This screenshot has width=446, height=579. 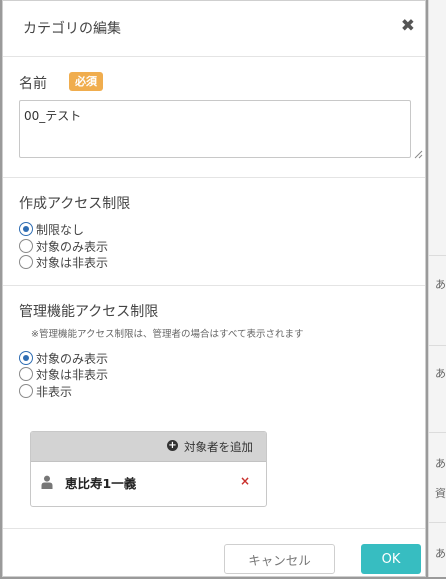 What do you see at coordinates (279, 559) in the screenshot?
I see `cancel-button: キャンセル` at bounding box center [279, 559].